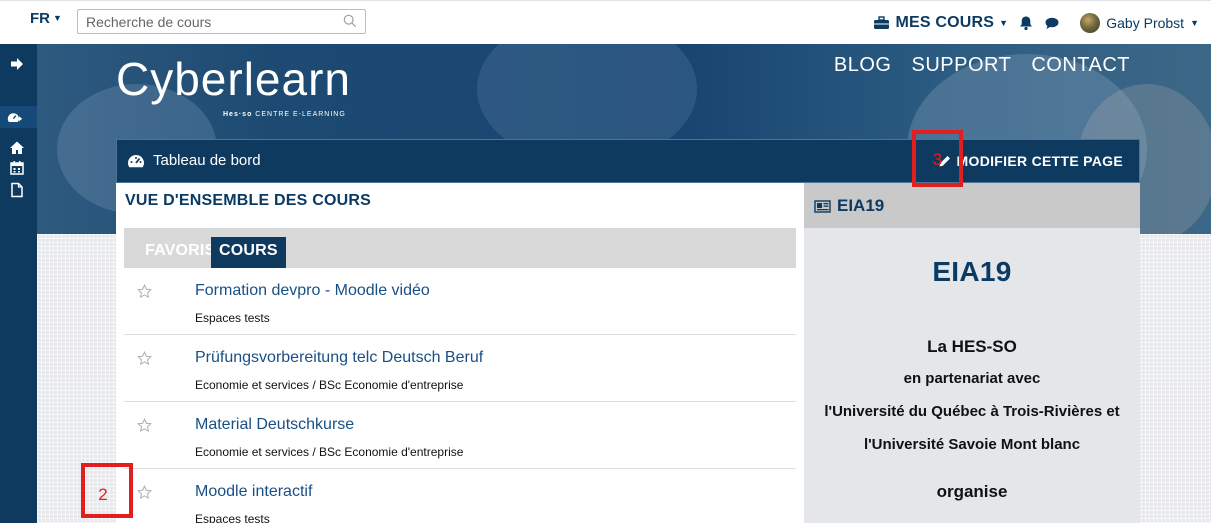 The width and height of the screenshot is (1211, 523). I want to click on language-selector: FR ▼, so click(46, 18).